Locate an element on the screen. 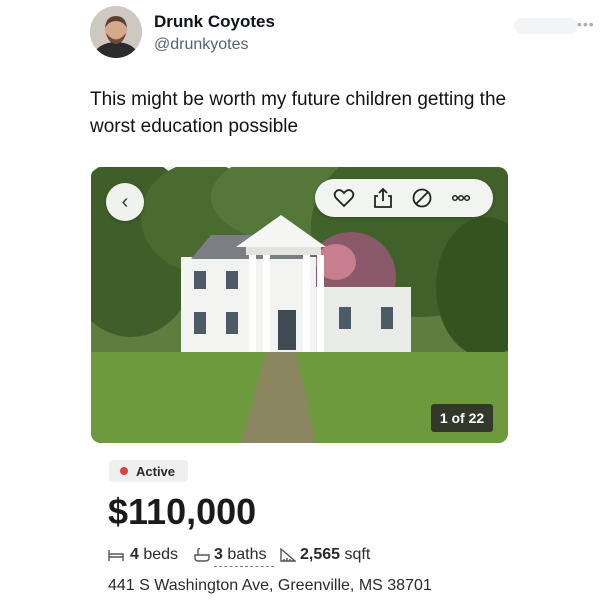  heart-icon is located at coordinates (344, 198).